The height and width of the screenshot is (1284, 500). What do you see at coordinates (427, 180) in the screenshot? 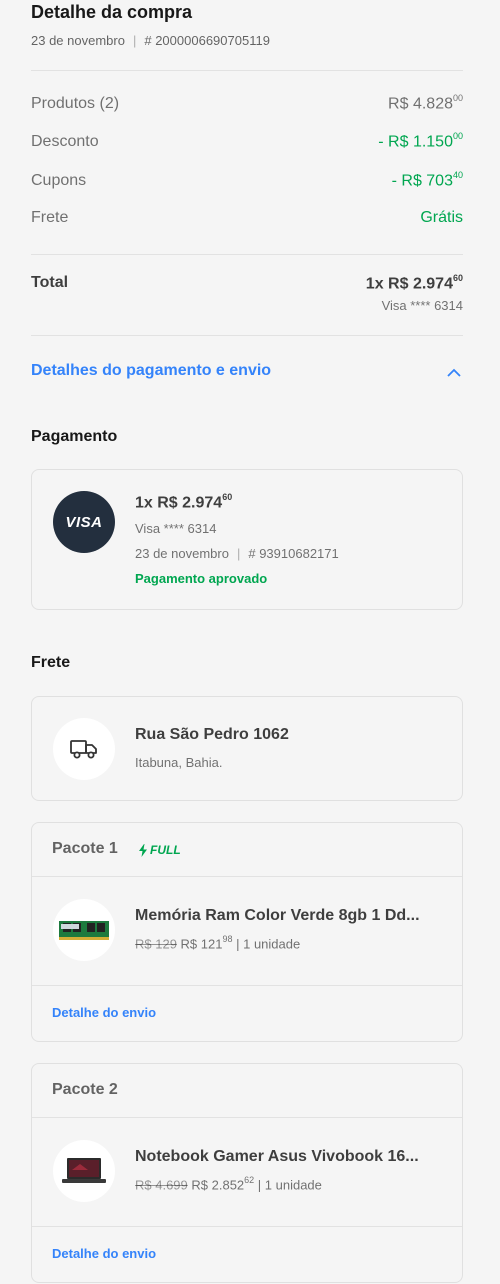
I see `coupons-value: - R$ 70340` at bounding box center [427, 180].